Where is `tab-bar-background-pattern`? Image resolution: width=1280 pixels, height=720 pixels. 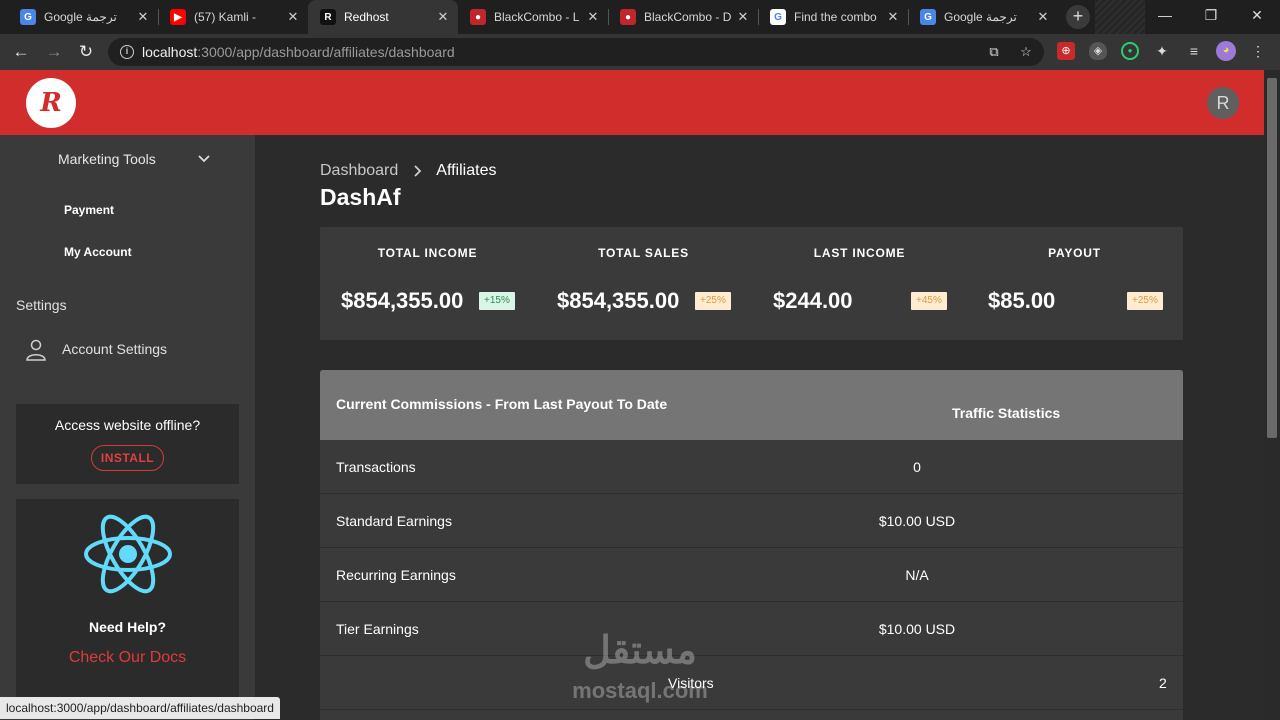
tab-bar-background-pattern is located at coordinates (1120, 17).